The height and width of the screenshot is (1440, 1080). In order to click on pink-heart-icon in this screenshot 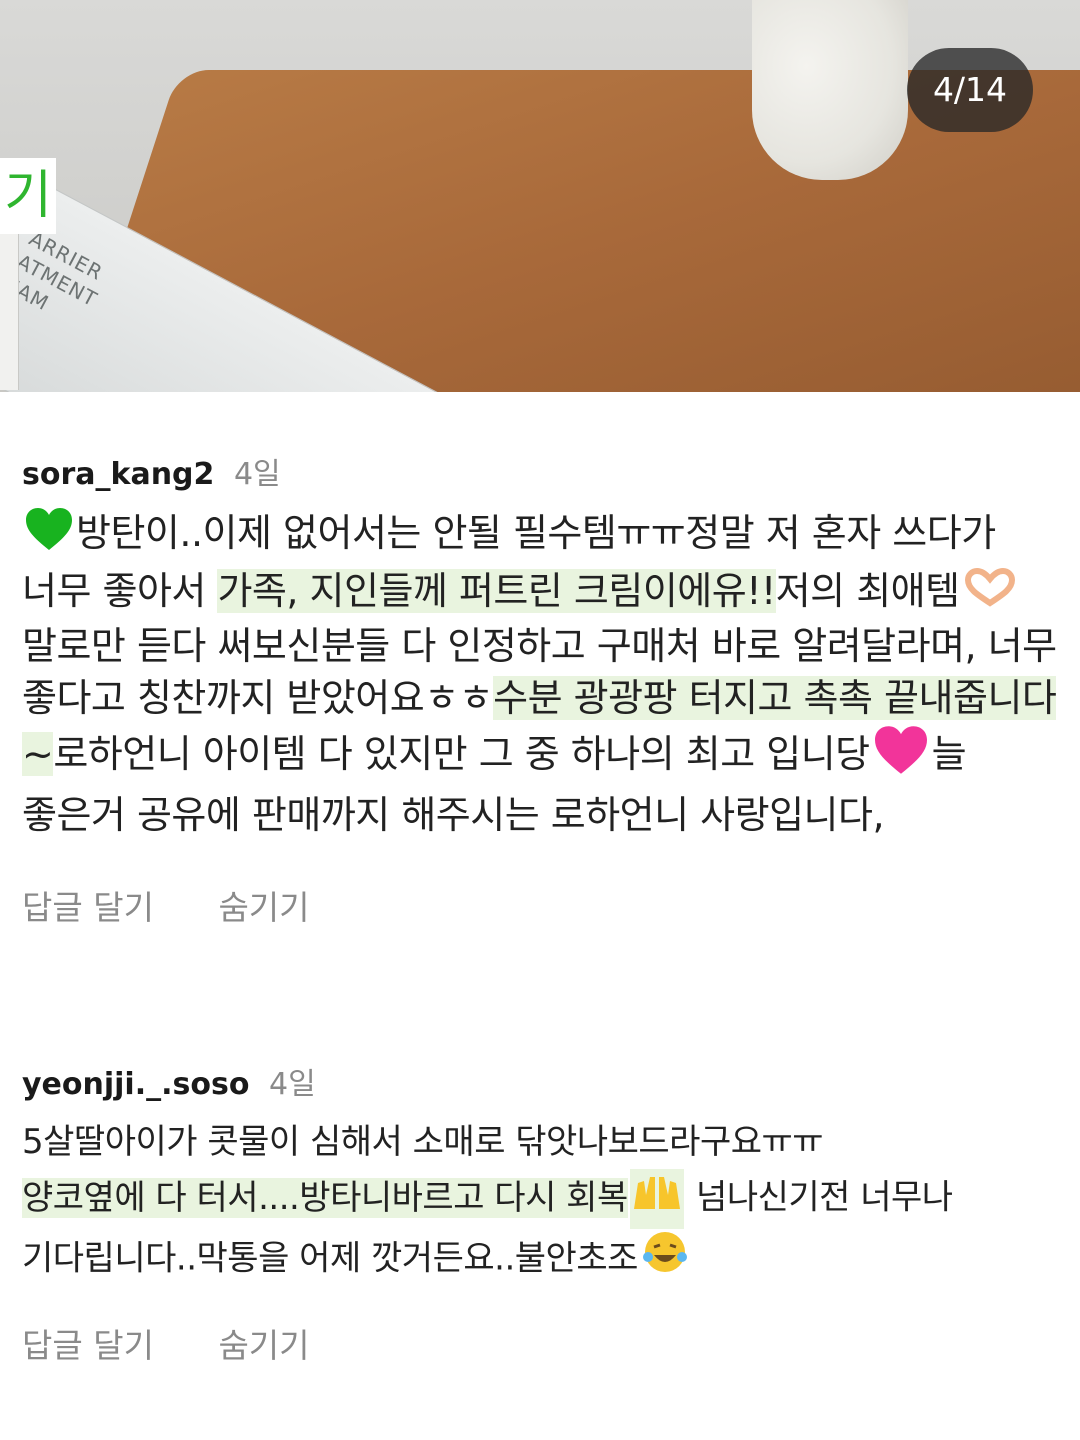, I will do `click(901, 756)`.